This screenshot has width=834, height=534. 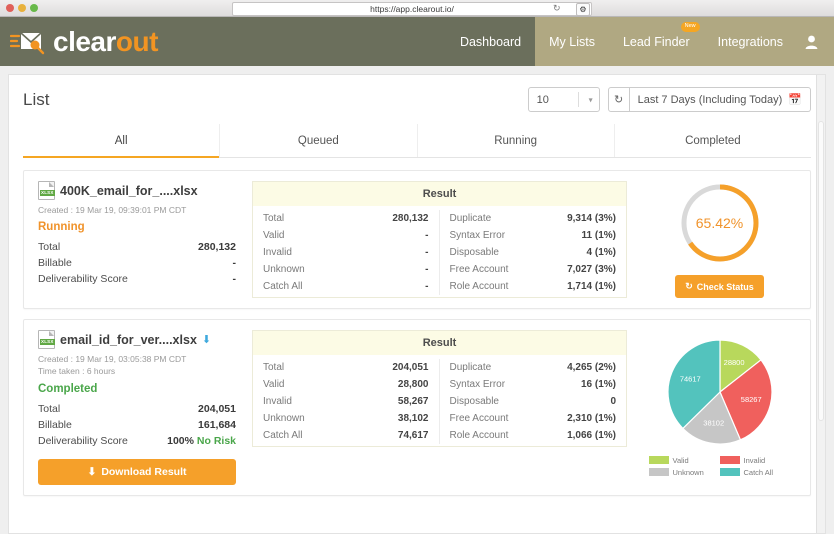 I want to click on stat-value: 204,051, so click(x=217, y=408).